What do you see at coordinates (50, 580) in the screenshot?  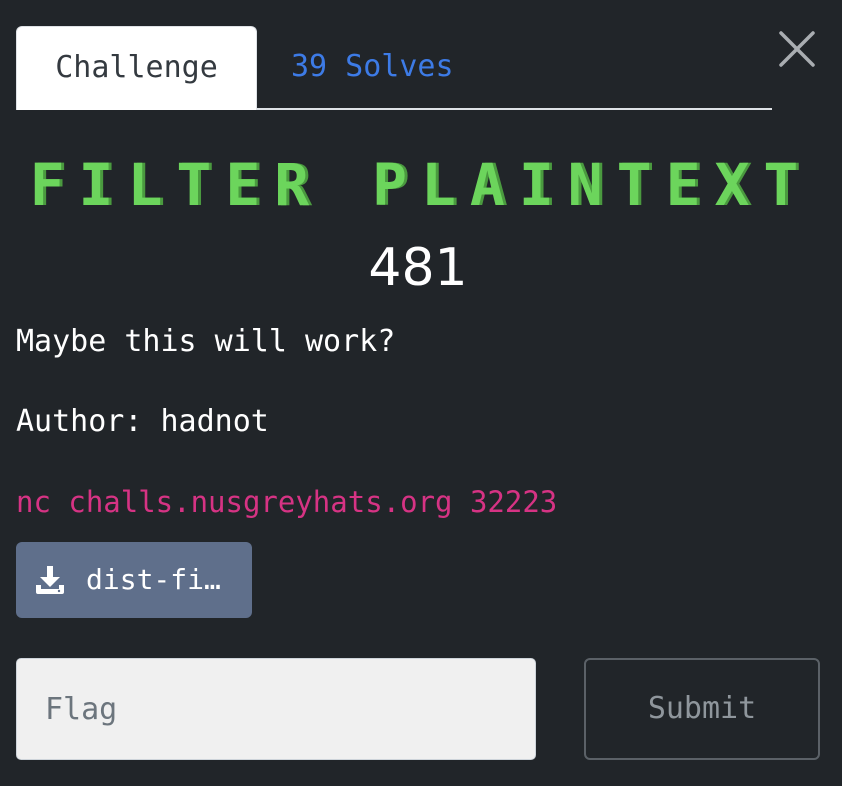 I see `download-icon` at bounding box center [50, 580].